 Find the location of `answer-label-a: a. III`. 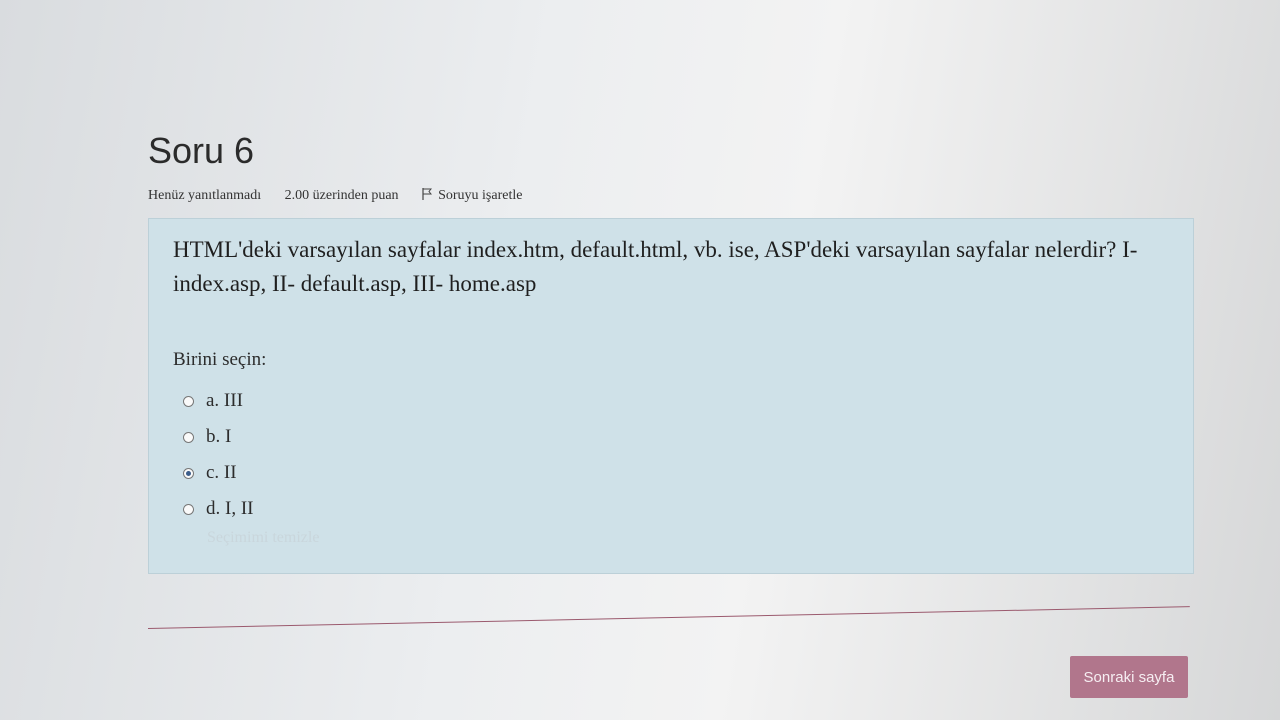

answer-label-a: a. III is located at coordinates (224, 400).